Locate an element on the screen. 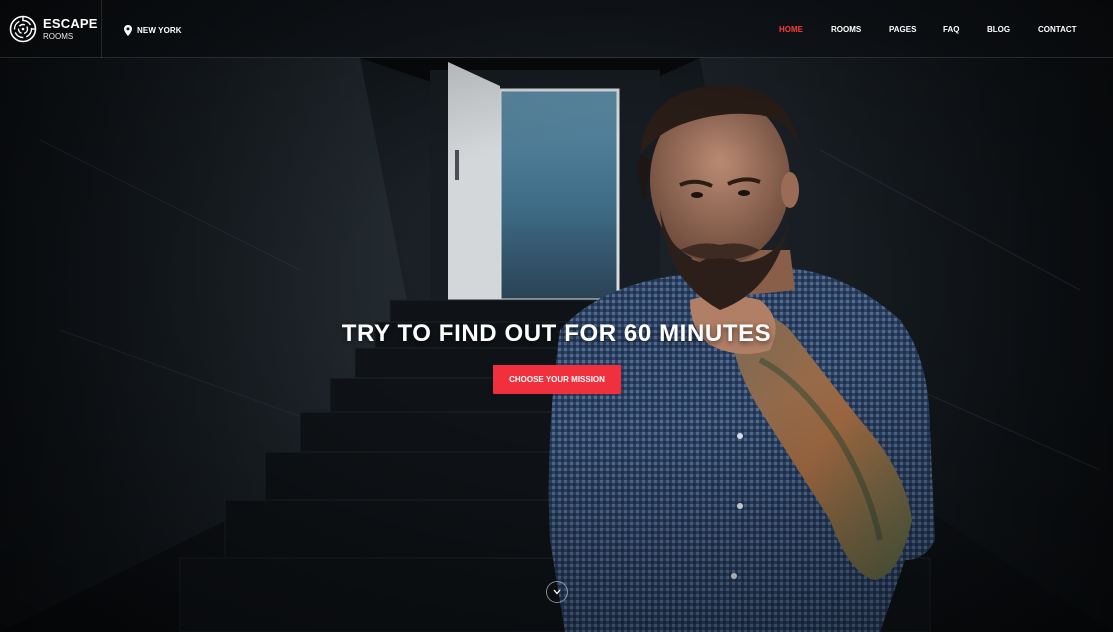 The width and height of the screenshot is (1113, 632). nav-item-faq: FAQ is located at coordinates (951, 29).